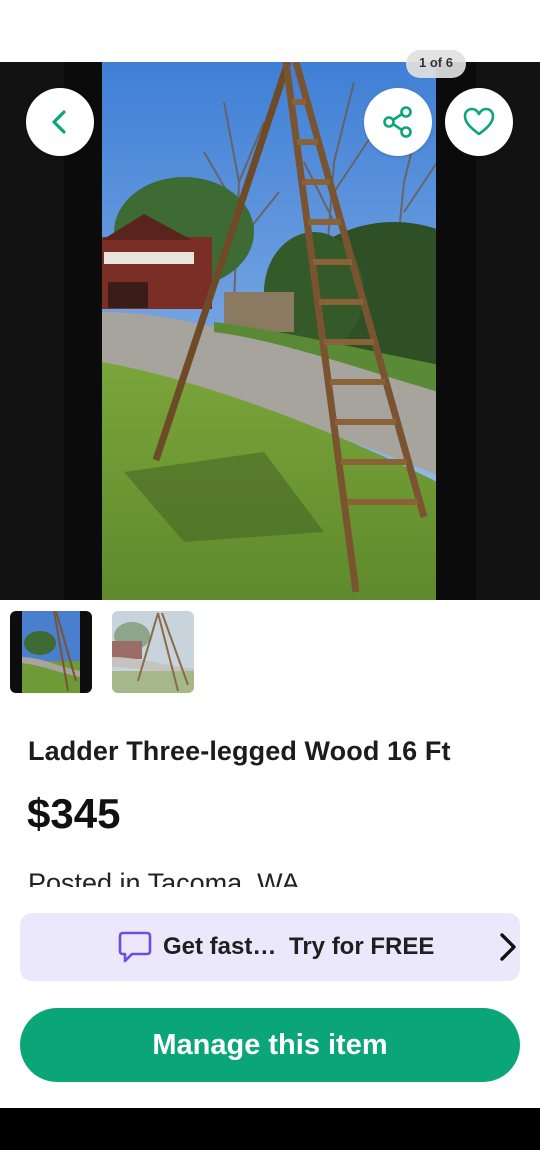 Image resolution: width=540 pixels, height=1150 pixels. Describe the element at coordinates (164, 877) in the screenshot. I see `listing-location: Posted in Tacoma, WA` at that location.